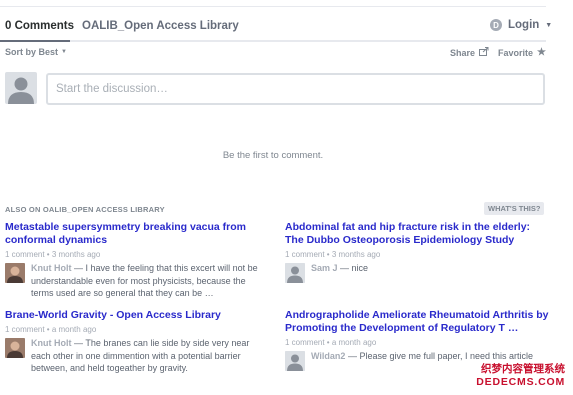 The width and height of the screenshot is (573, 395). I want to click on discussion-toolbar: Sort by Best ▼ Share Favorite ★, so click(273, 54).